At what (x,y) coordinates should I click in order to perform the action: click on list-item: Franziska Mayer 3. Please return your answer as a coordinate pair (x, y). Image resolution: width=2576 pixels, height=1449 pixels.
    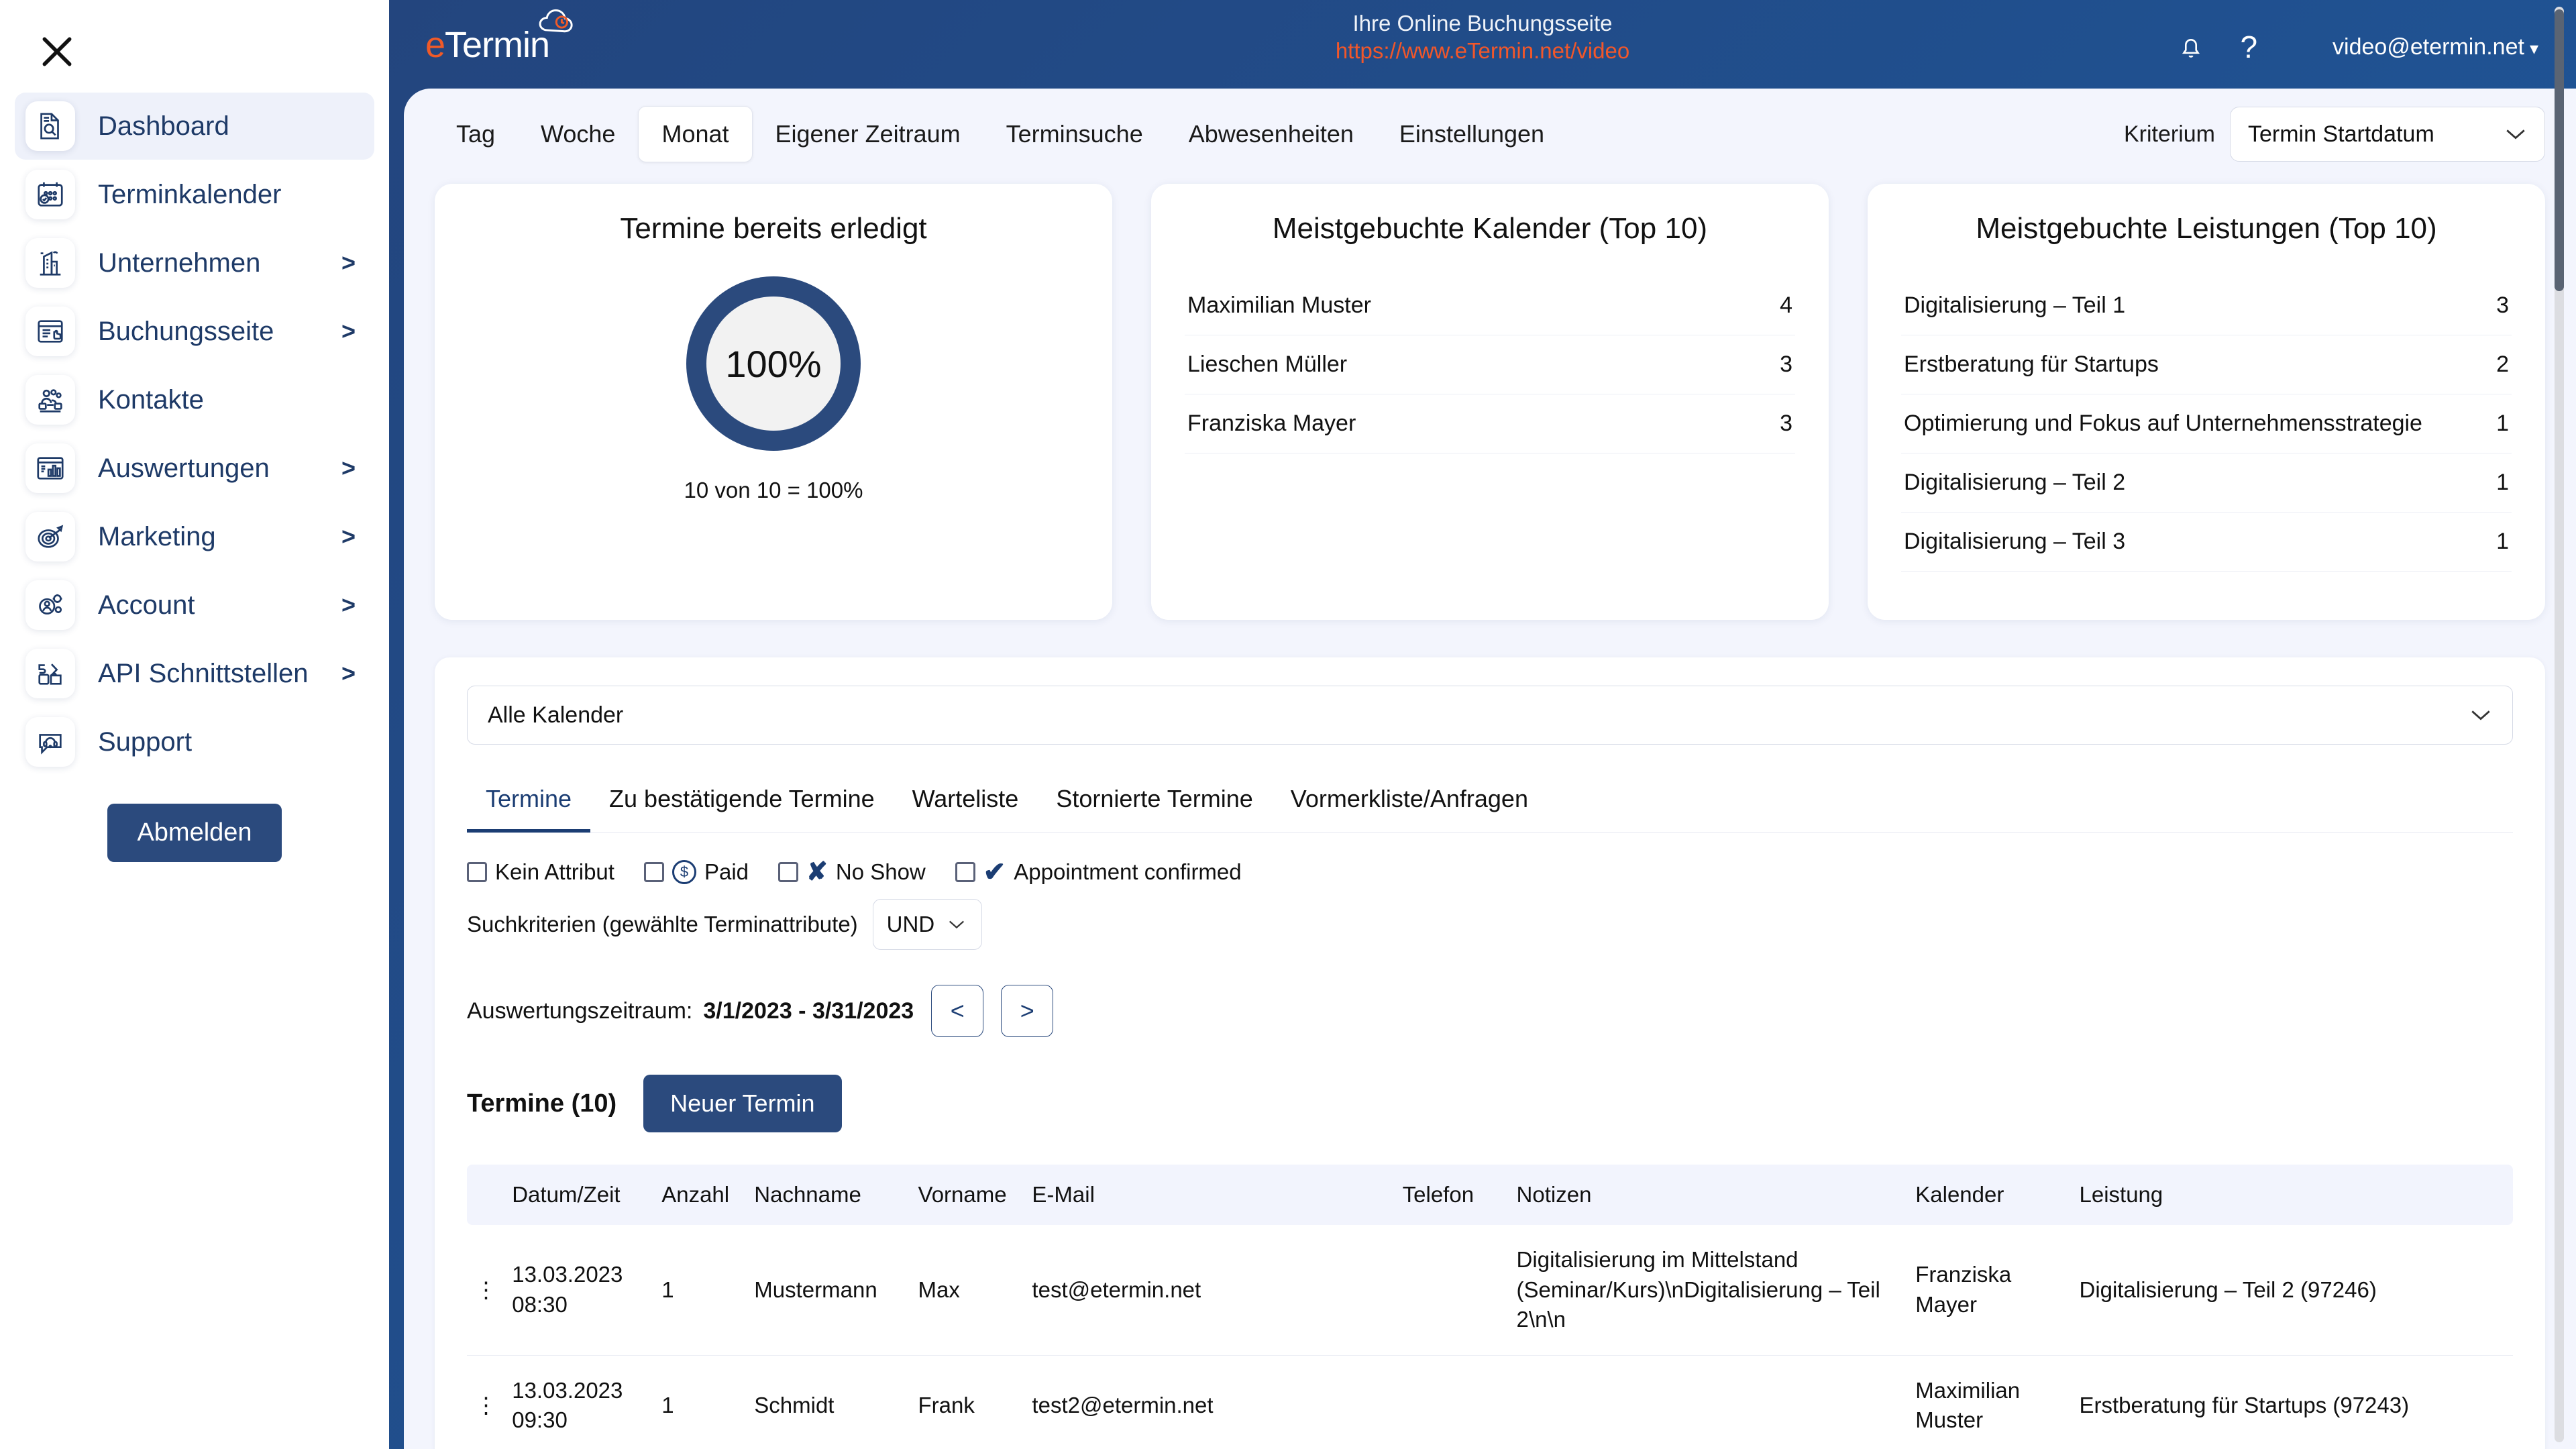
    Looking at the image, I should click on (1490, 423).